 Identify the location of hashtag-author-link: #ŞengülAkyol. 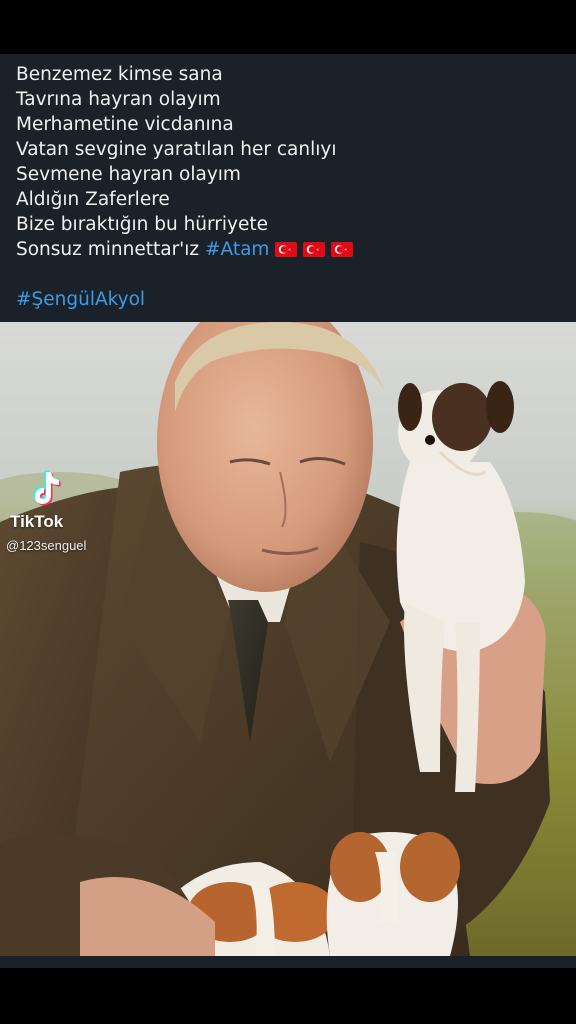
(80, 299).